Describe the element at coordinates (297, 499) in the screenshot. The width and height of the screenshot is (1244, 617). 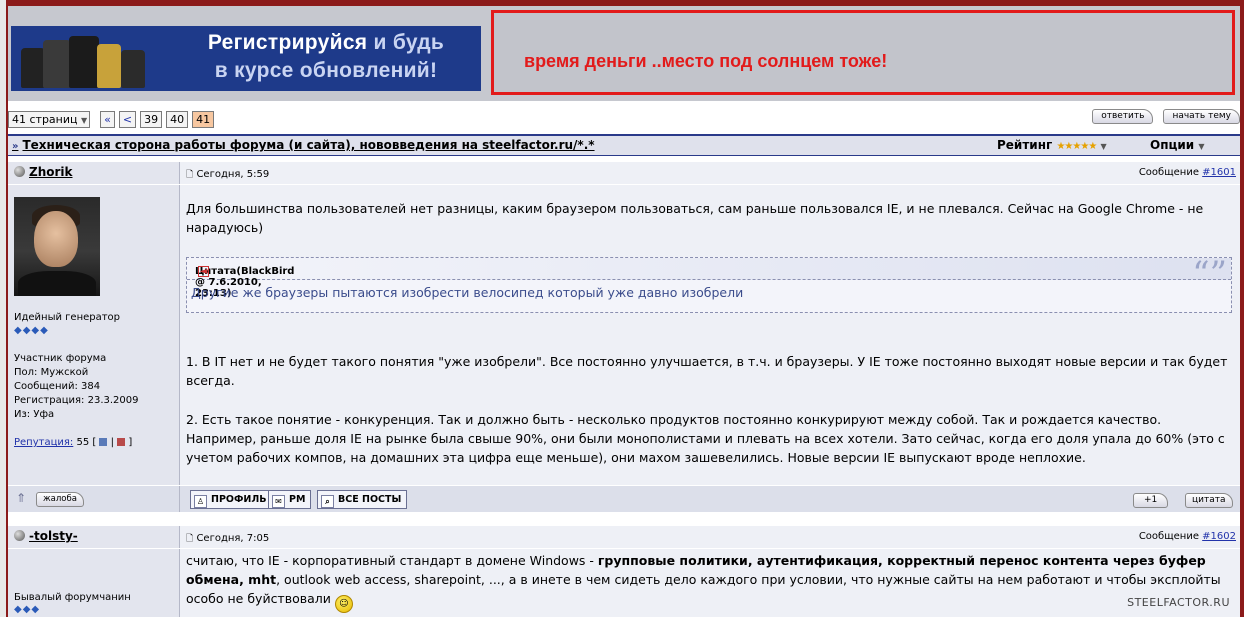
I see `pm-button-label: PM` at that location.